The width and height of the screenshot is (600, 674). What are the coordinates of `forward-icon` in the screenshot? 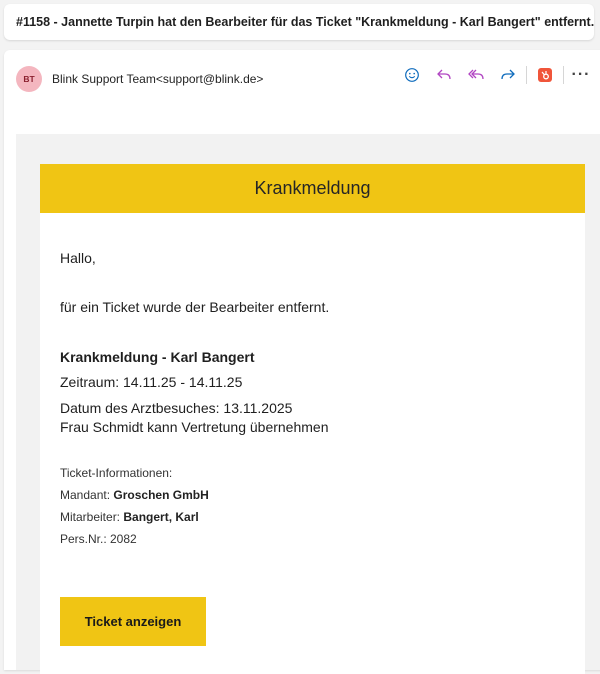 It's located at (508, 75).